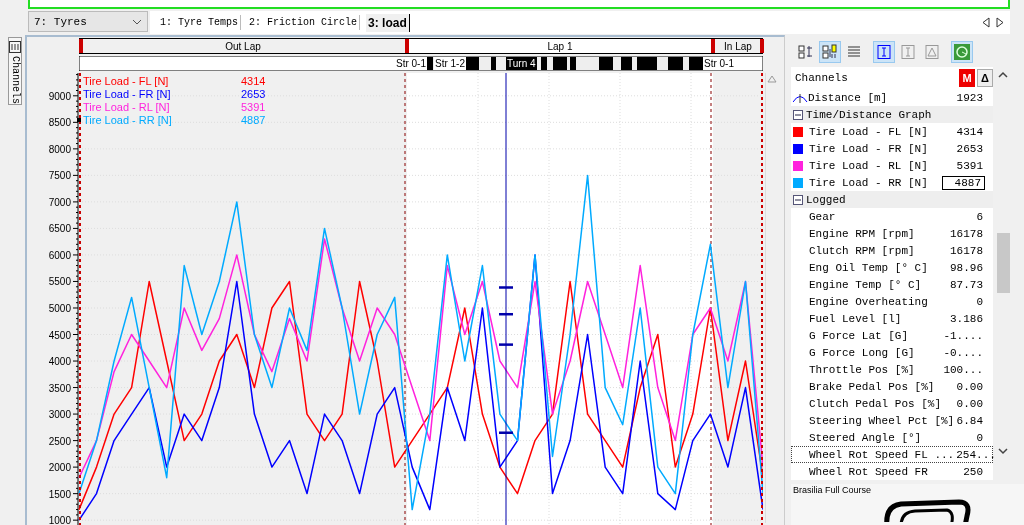  Describe the element at coordinates (878, 284) in the screenshot. I see `channel-name: Engine Temp [° C]` at that location.